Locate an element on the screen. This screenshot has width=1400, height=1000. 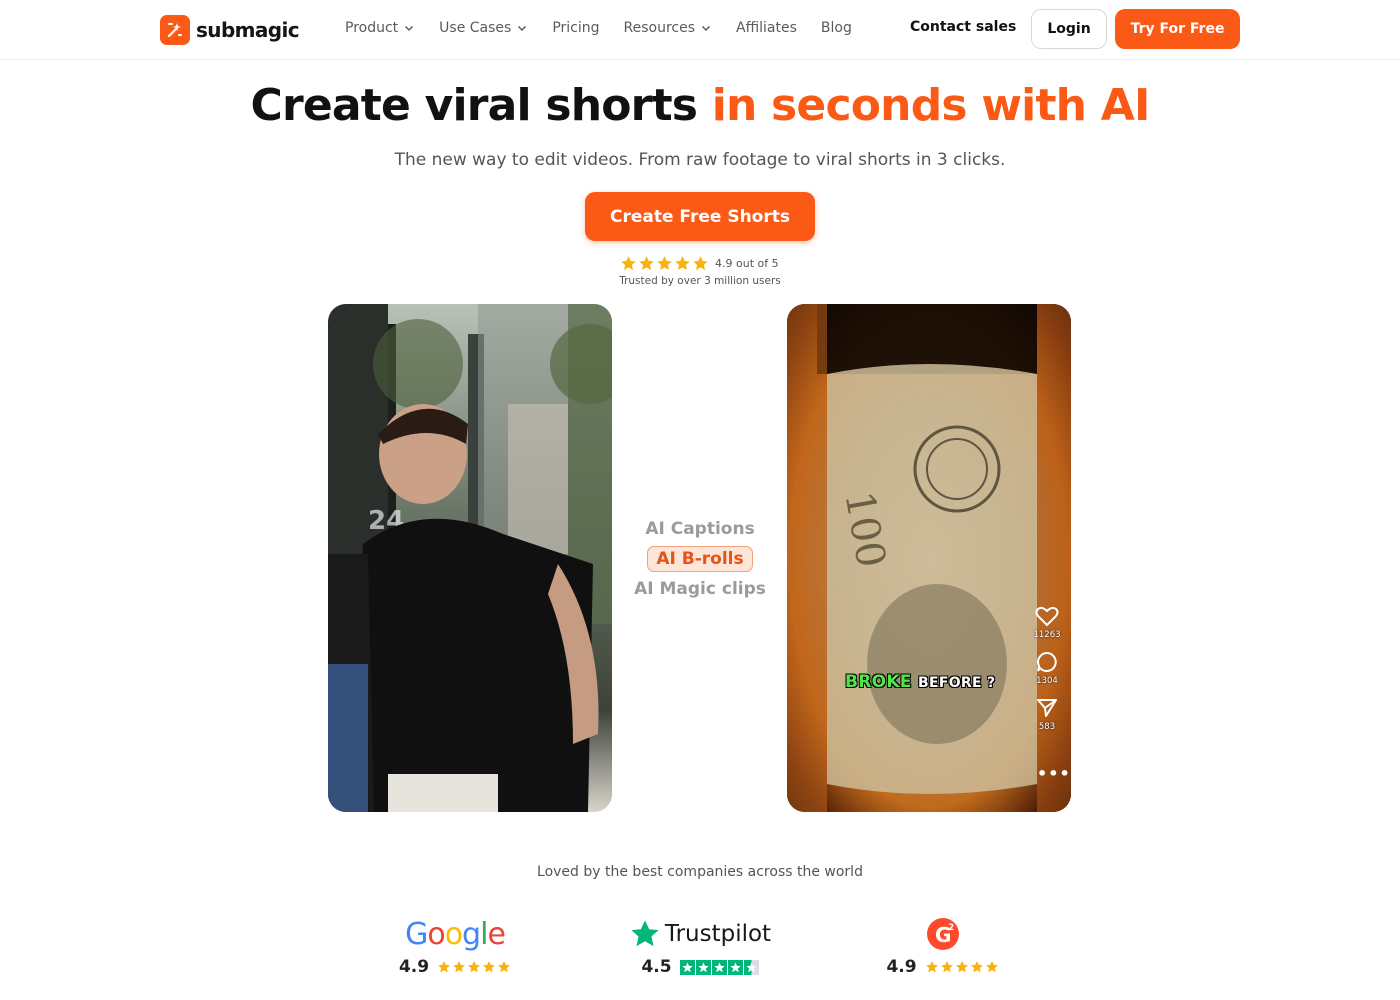
trustpilot-logo: Trustpilot is located at coordinates (700, 934).